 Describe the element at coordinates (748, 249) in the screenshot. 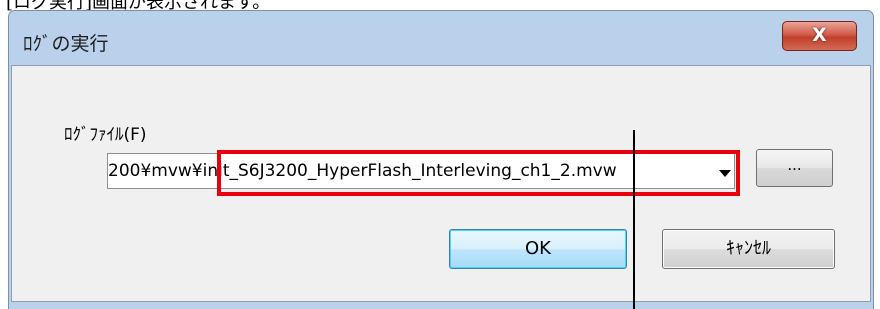

I see `cancel-button: ｷｬﾝｾﾙ` at that location.